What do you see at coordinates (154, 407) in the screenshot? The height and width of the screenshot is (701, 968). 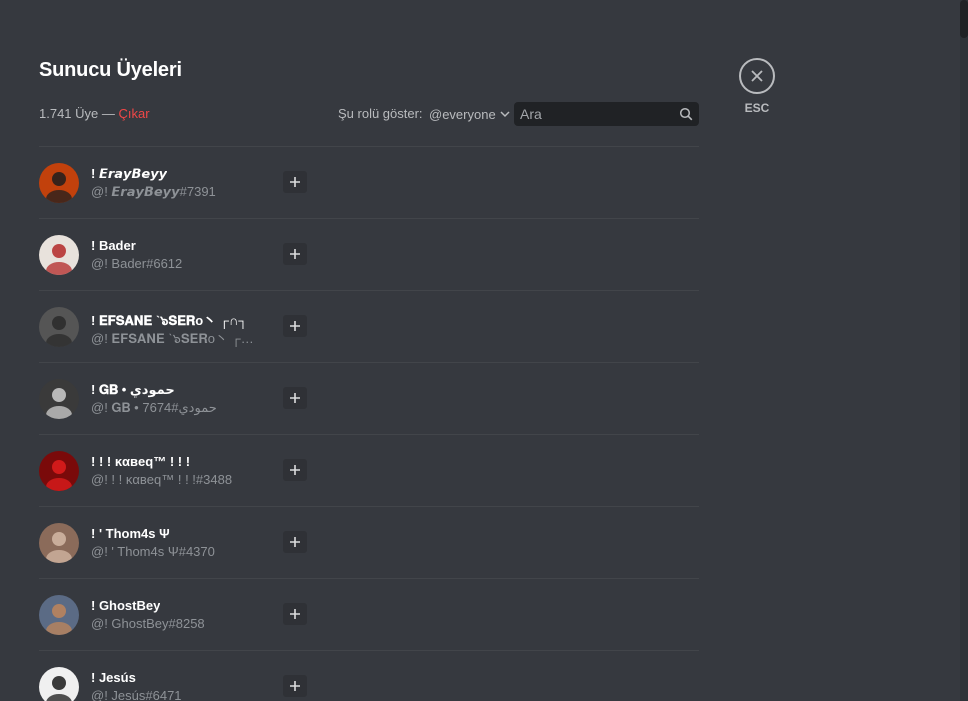 I see `member-tag: @! 𝐆𝐁 • حمودي#7674` at bounding box center [154, 407].